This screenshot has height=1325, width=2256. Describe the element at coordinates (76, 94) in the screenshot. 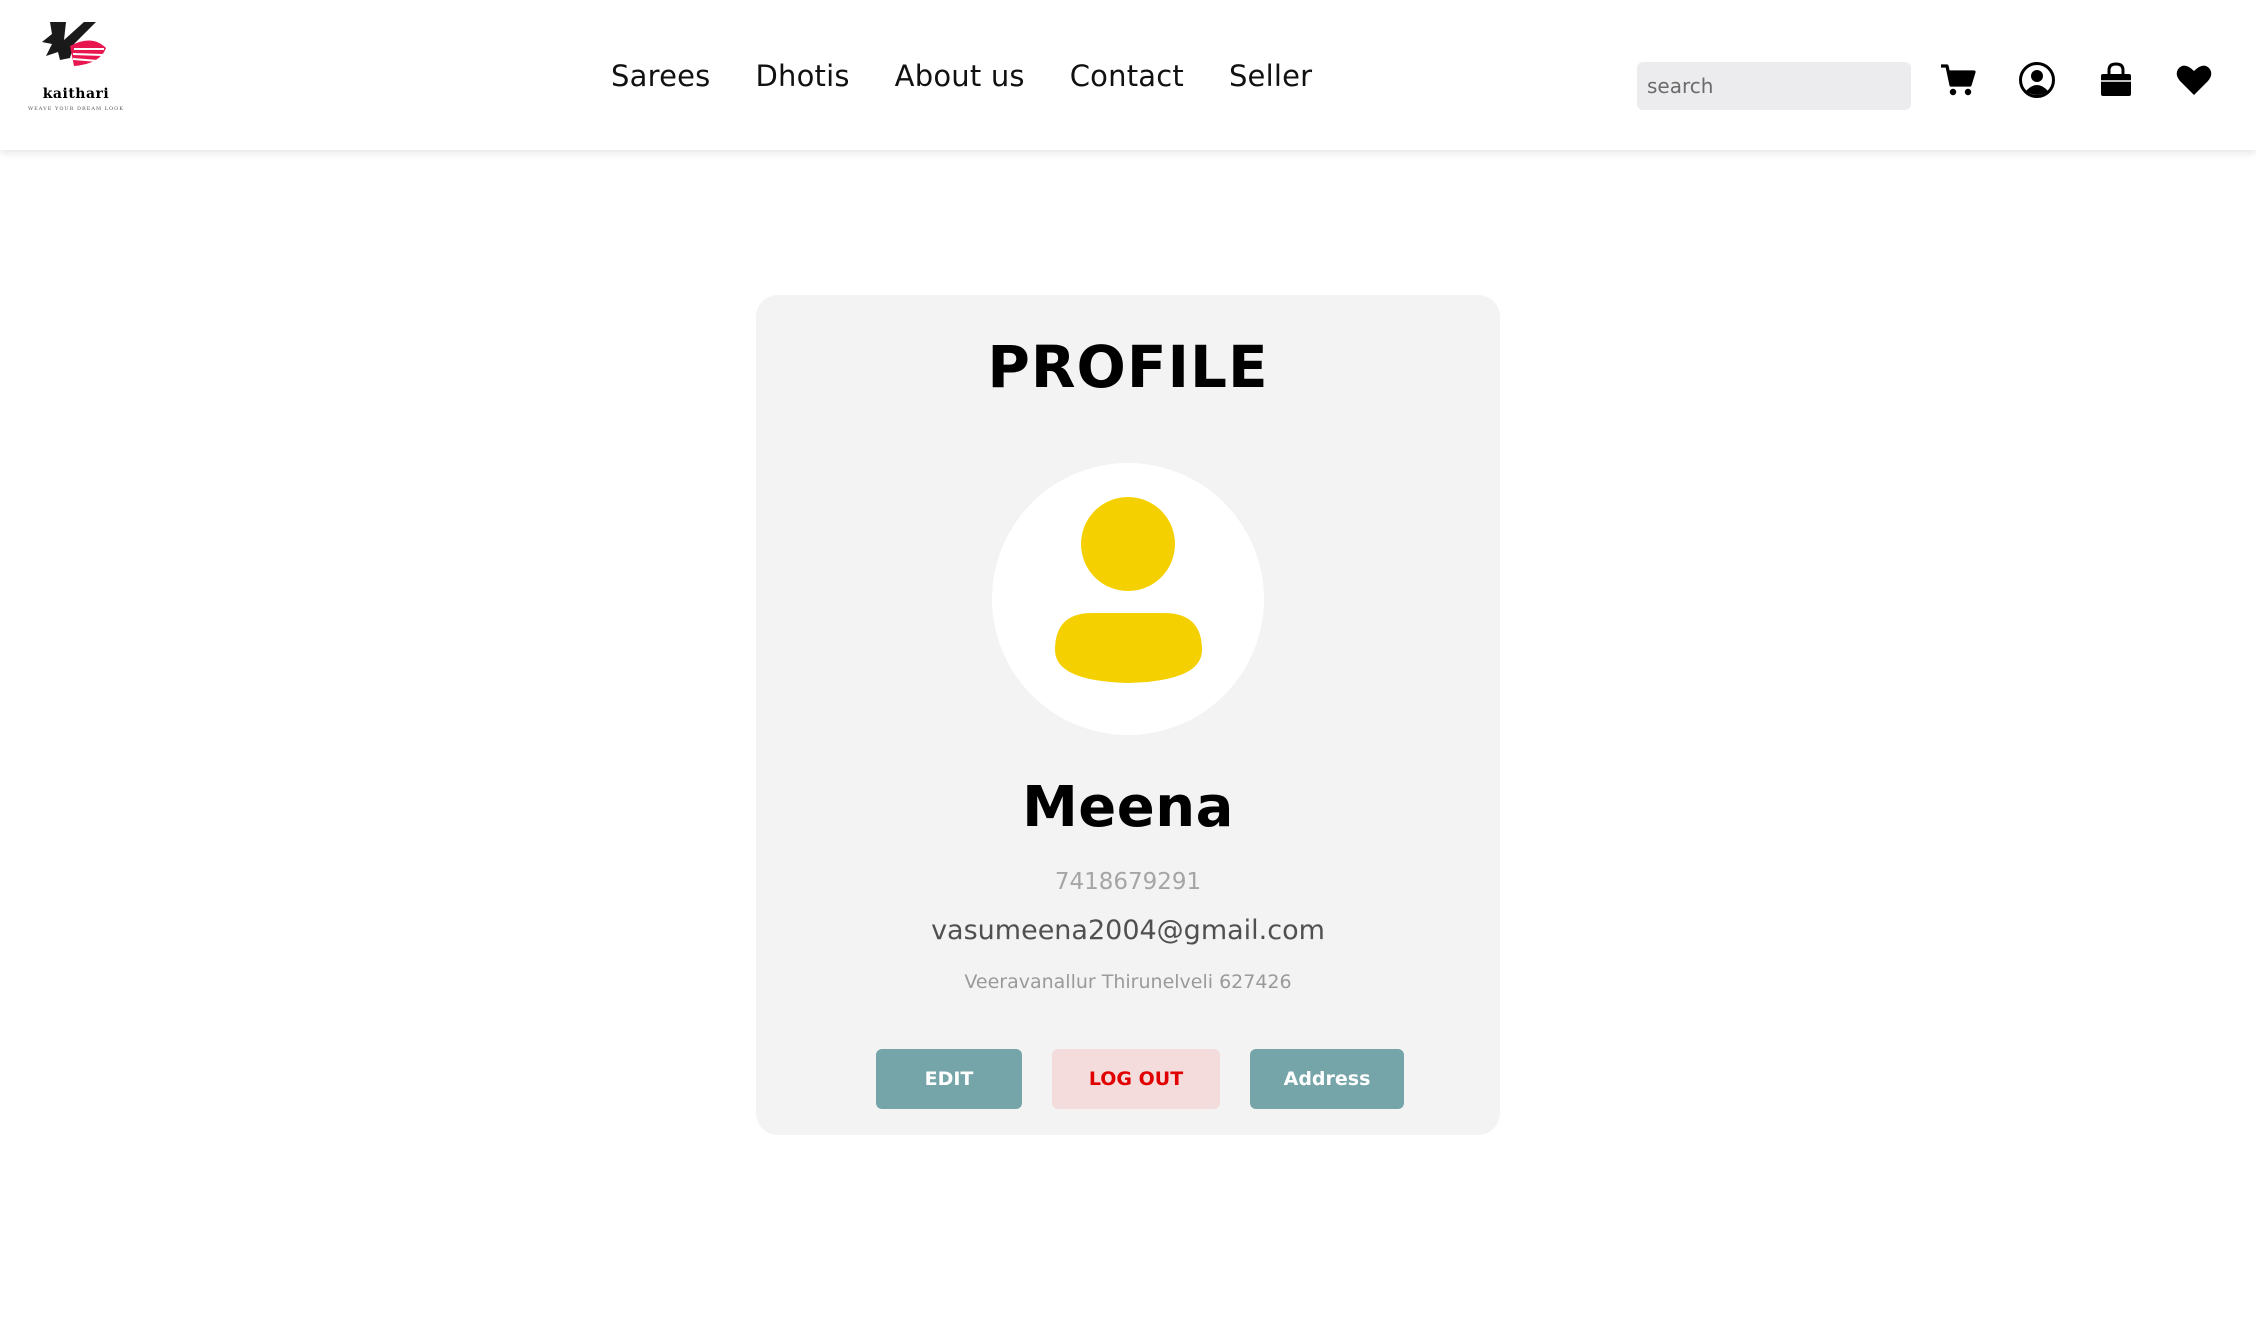

I see `brand-name: kaithari` at that location.